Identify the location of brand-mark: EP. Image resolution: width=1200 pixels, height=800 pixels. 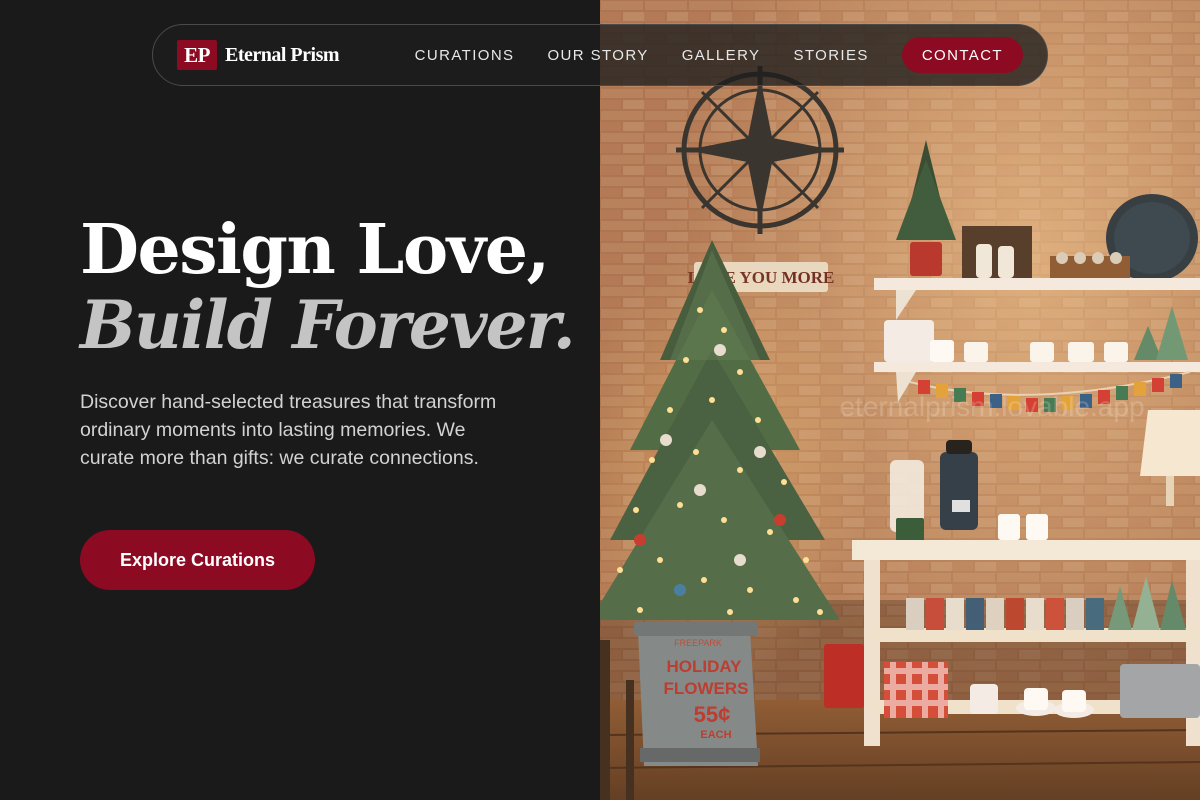
(197, 55).